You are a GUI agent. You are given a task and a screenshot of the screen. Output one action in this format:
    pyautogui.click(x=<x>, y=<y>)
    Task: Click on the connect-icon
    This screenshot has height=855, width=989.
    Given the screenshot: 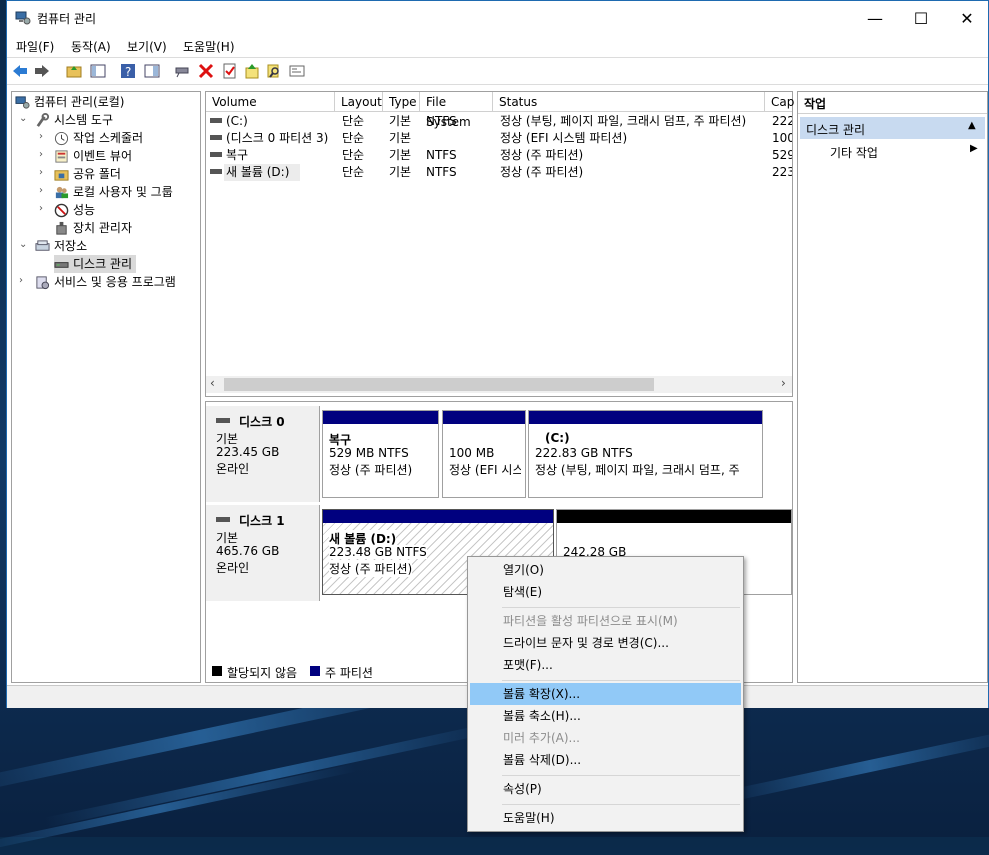 What is the action you would take?
    pyautogui.click(x=182, y=71)
    